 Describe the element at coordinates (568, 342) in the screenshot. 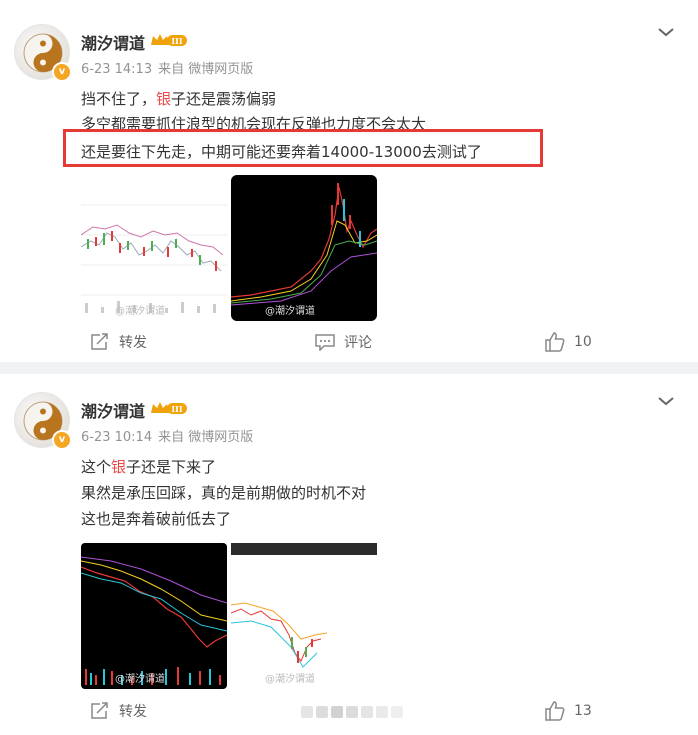

I see `like-button: 10` at that location.